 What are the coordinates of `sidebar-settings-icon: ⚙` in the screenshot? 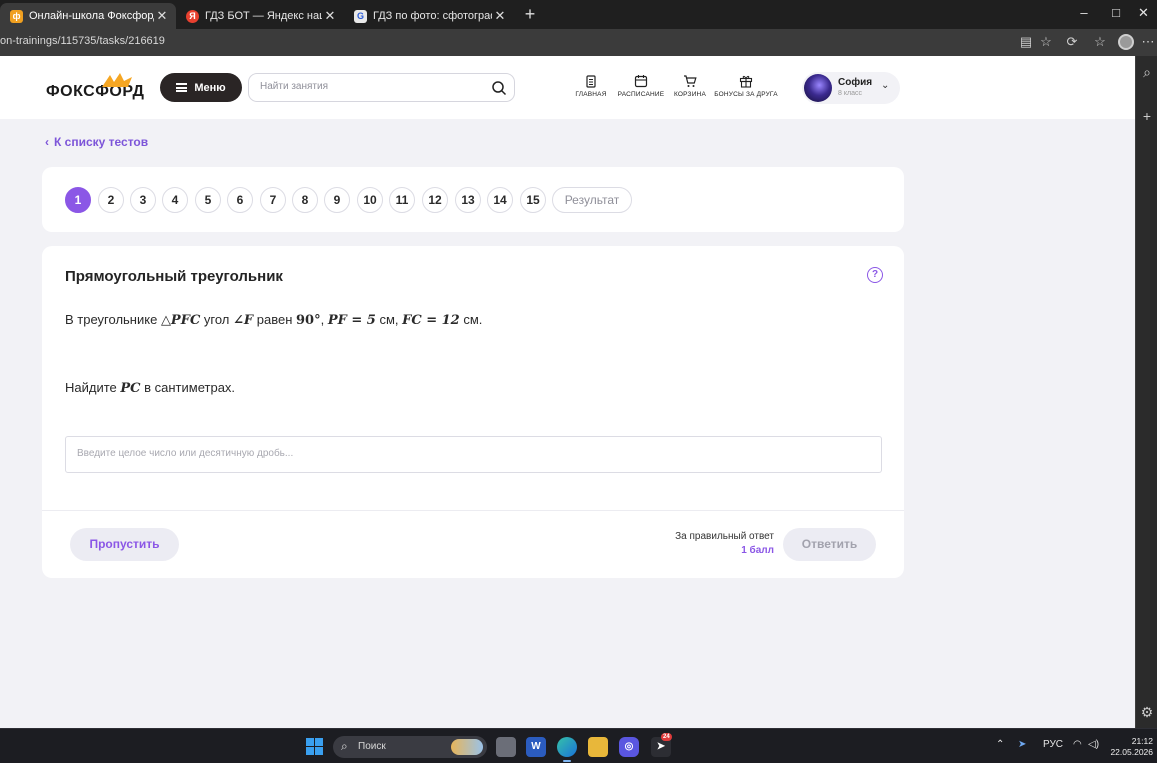 It's located at (1146, 712).